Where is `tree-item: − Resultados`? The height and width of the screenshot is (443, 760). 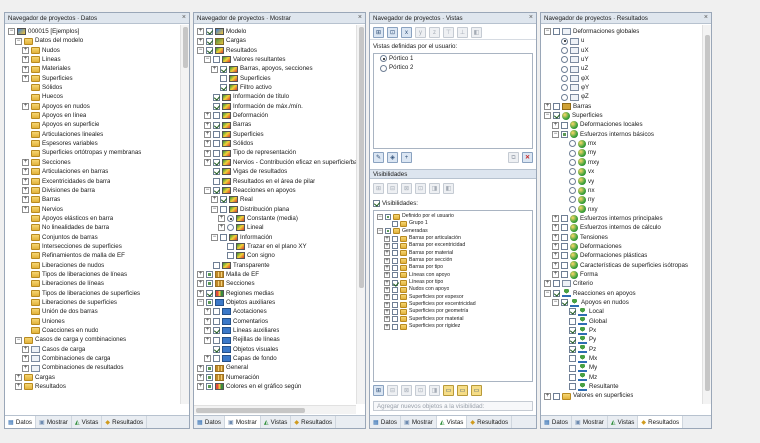
tree-item: − Resultados is located at coordinates (275, 50).